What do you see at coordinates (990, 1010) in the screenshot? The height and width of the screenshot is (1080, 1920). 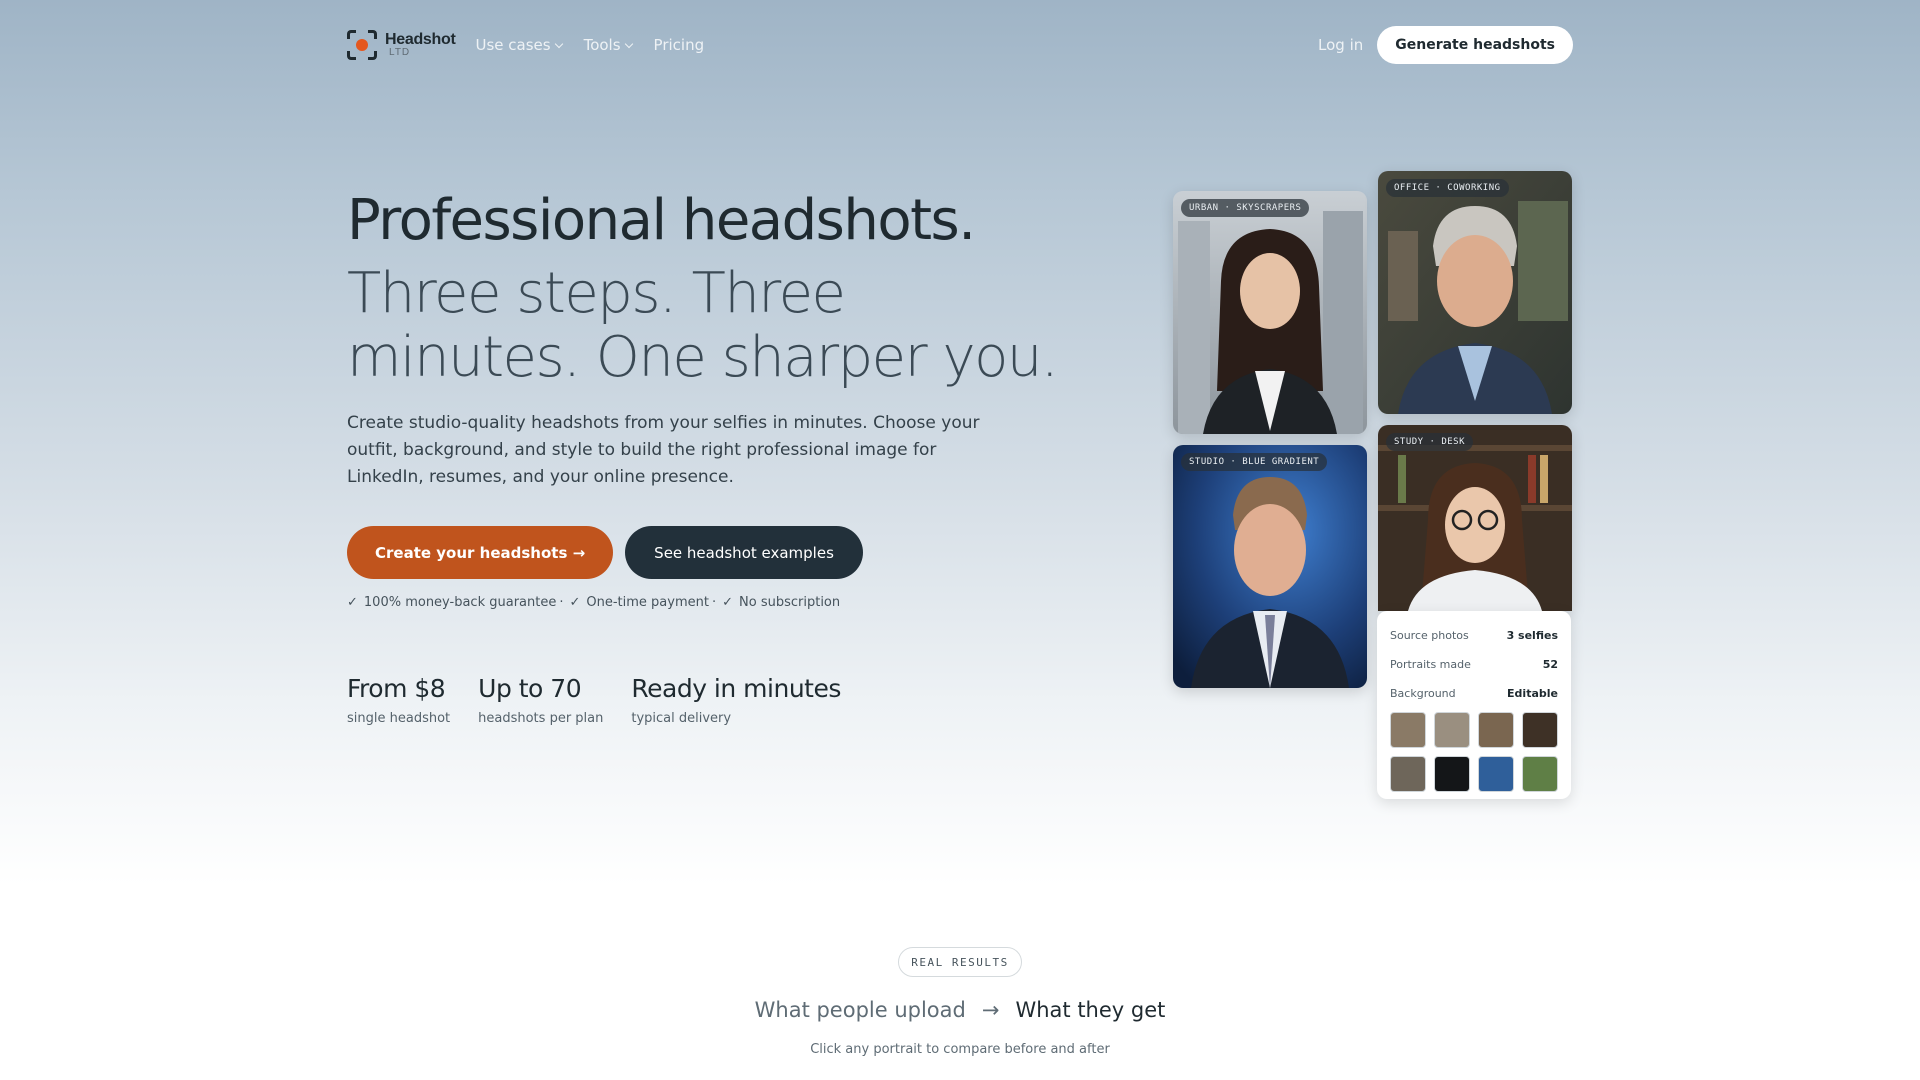 I see `arrow-right-icon: →` at bounding box center [990, 1010].